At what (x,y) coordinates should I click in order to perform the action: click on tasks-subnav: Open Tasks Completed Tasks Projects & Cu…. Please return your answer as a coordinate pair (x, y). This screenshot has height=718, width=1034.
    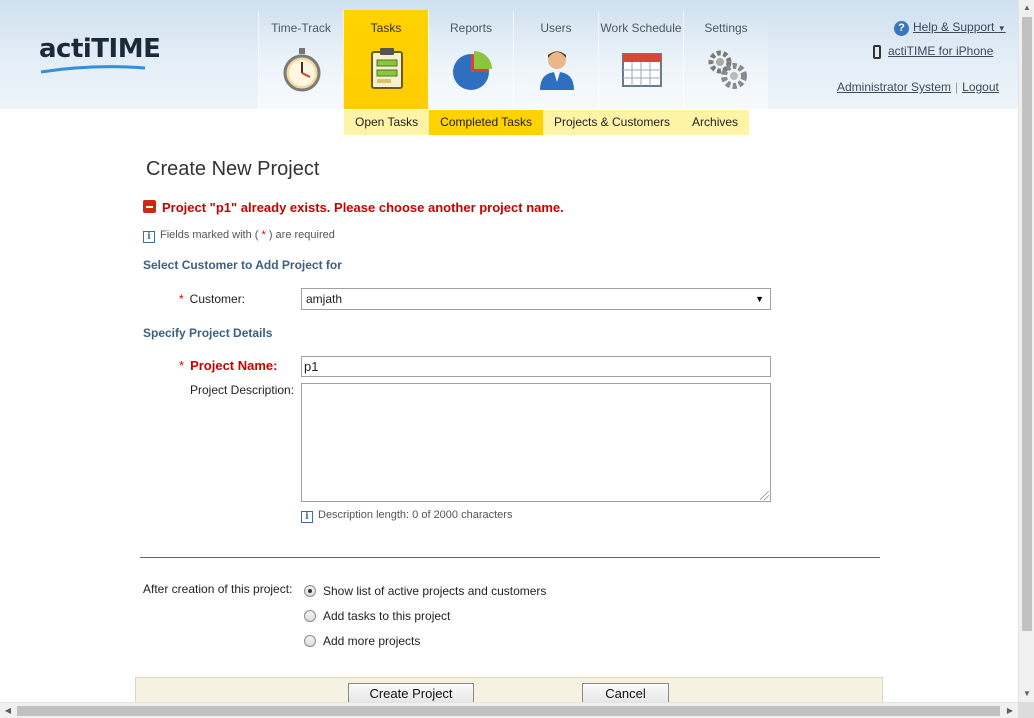
    Looking at the image, I should click on (547, 122).